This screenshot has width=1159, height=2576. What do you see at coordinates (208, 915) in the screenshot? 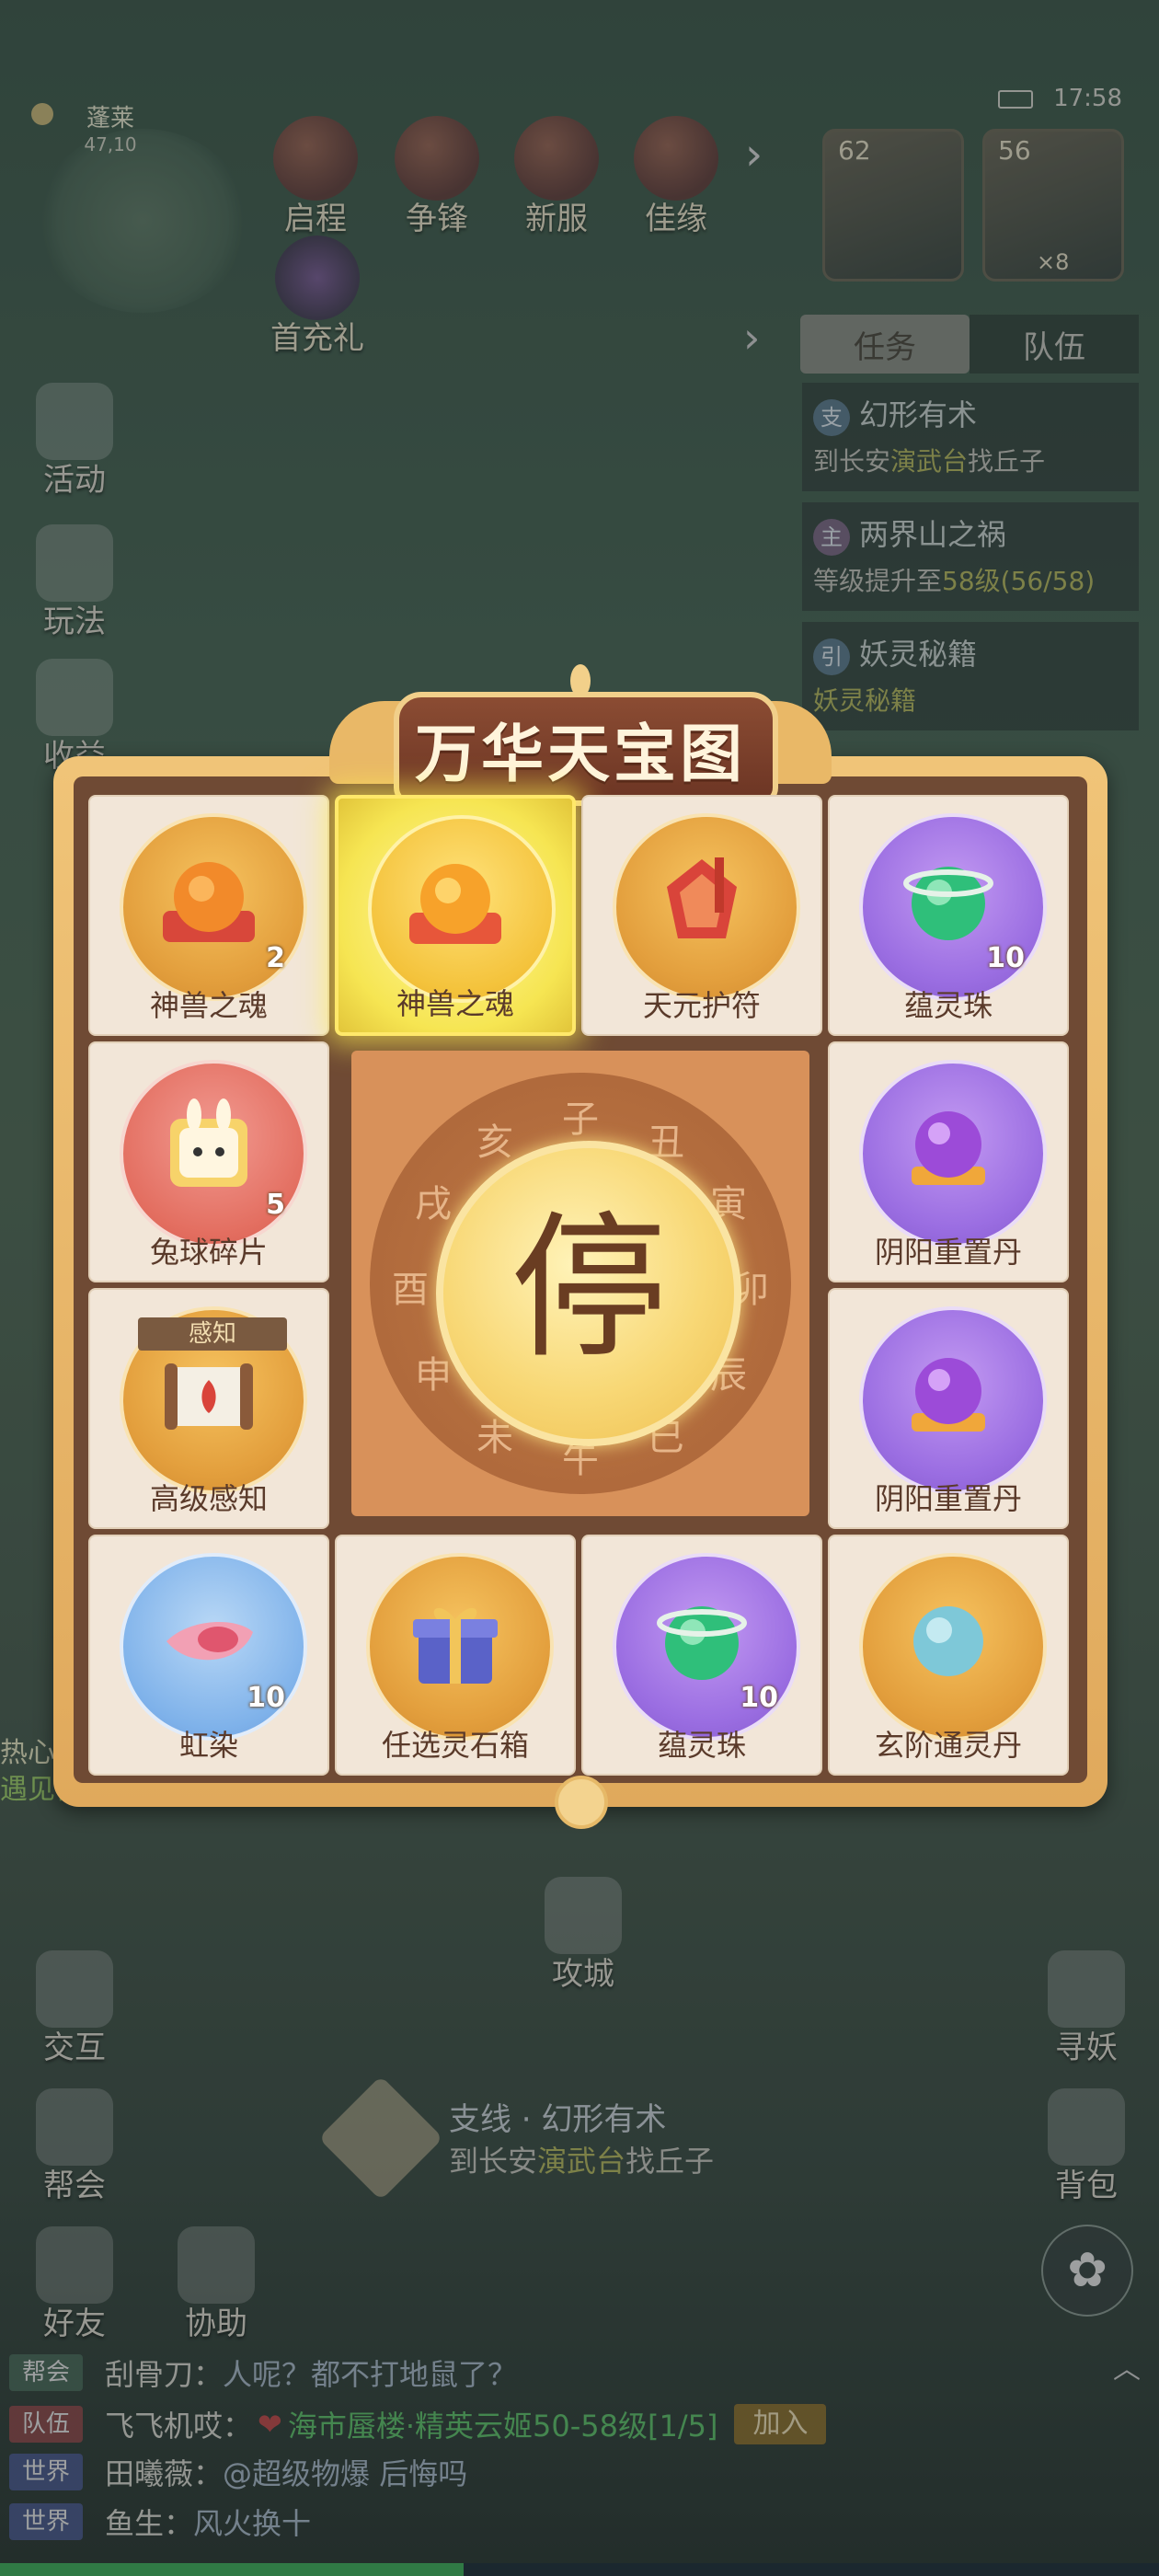
I see `reward-cell: 2 神兽之魂` at bounding box center [208, 915].